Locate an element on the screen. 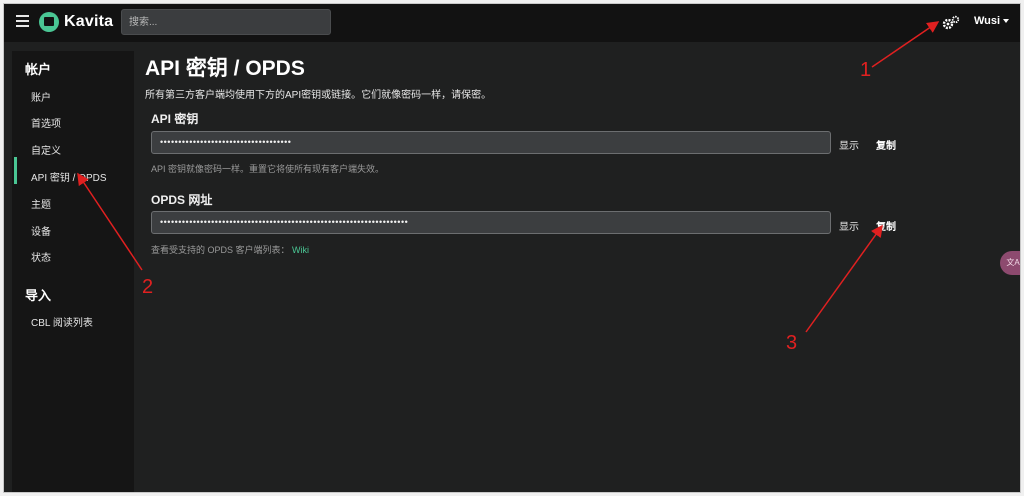 The height and width of the screenshot is (496, 1024). wiki-link: Wiki is located at coordinates (300, 250).